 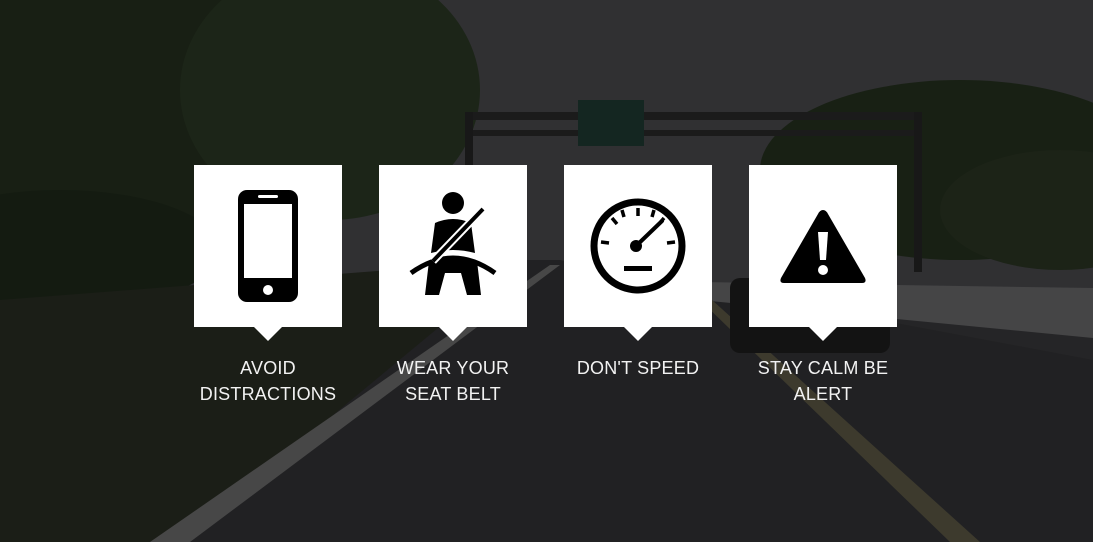 I want to click on tip-avoid-distractions: AVOID DISTRACTIONS, so click(x=268, y=286).